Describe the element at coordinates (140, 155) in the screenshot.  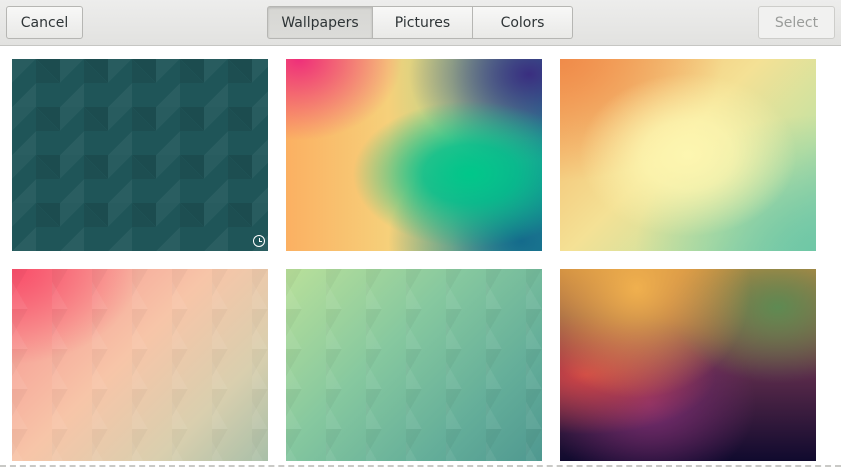
I see `wallpaper-thumbnail-dark-teal-triangles` at that location.